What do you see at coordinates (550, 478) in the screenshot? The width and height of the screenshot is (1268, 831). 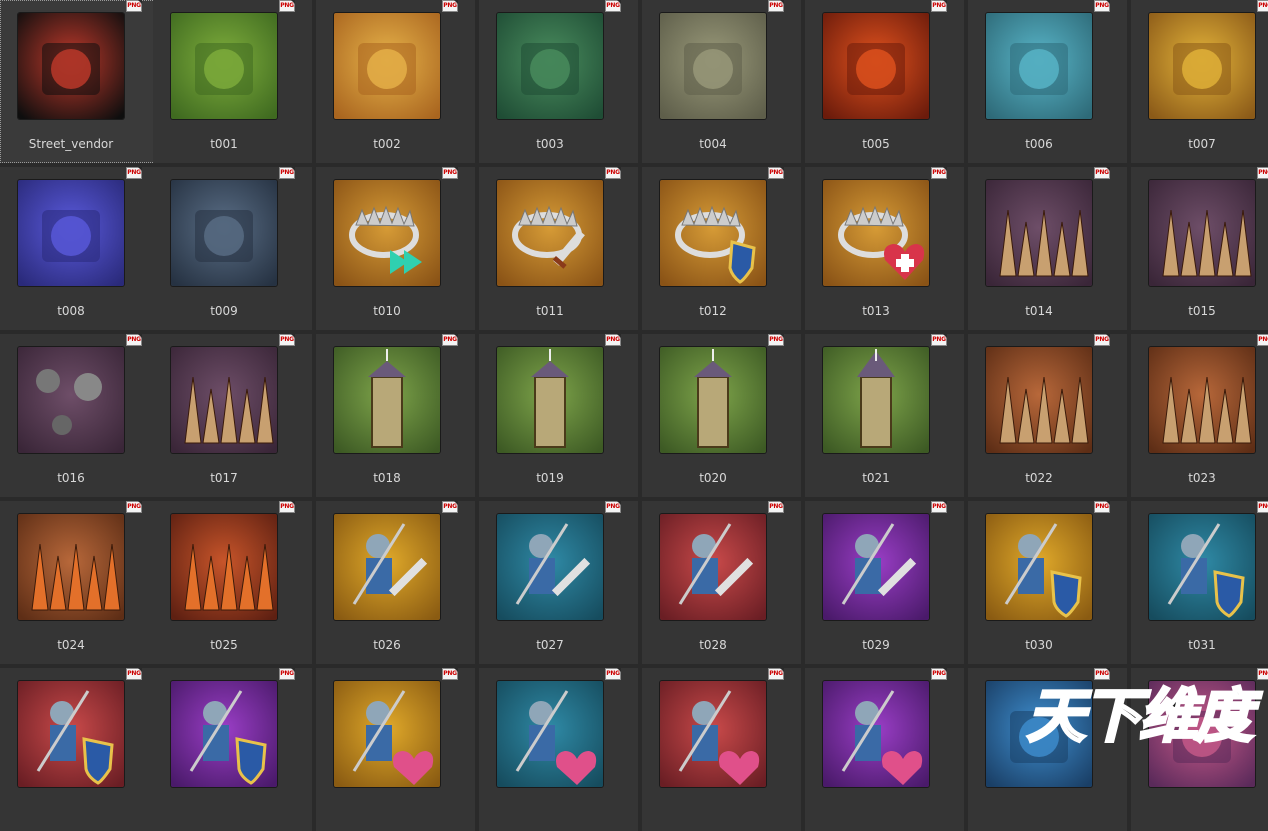 I see `file-name-label: t019` at bounding box center [550, 478].